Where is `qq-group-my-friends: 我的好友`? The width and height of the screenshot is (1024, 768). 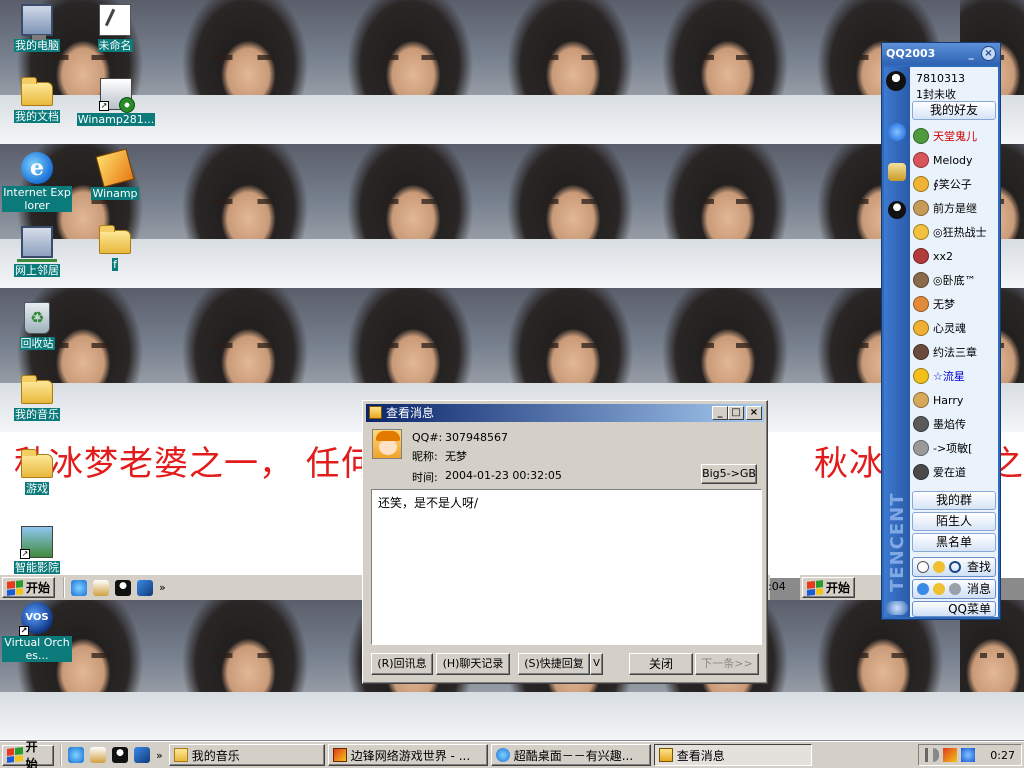 qq-group-my-friends: 我的好友 is located at coordinates (954, 110).